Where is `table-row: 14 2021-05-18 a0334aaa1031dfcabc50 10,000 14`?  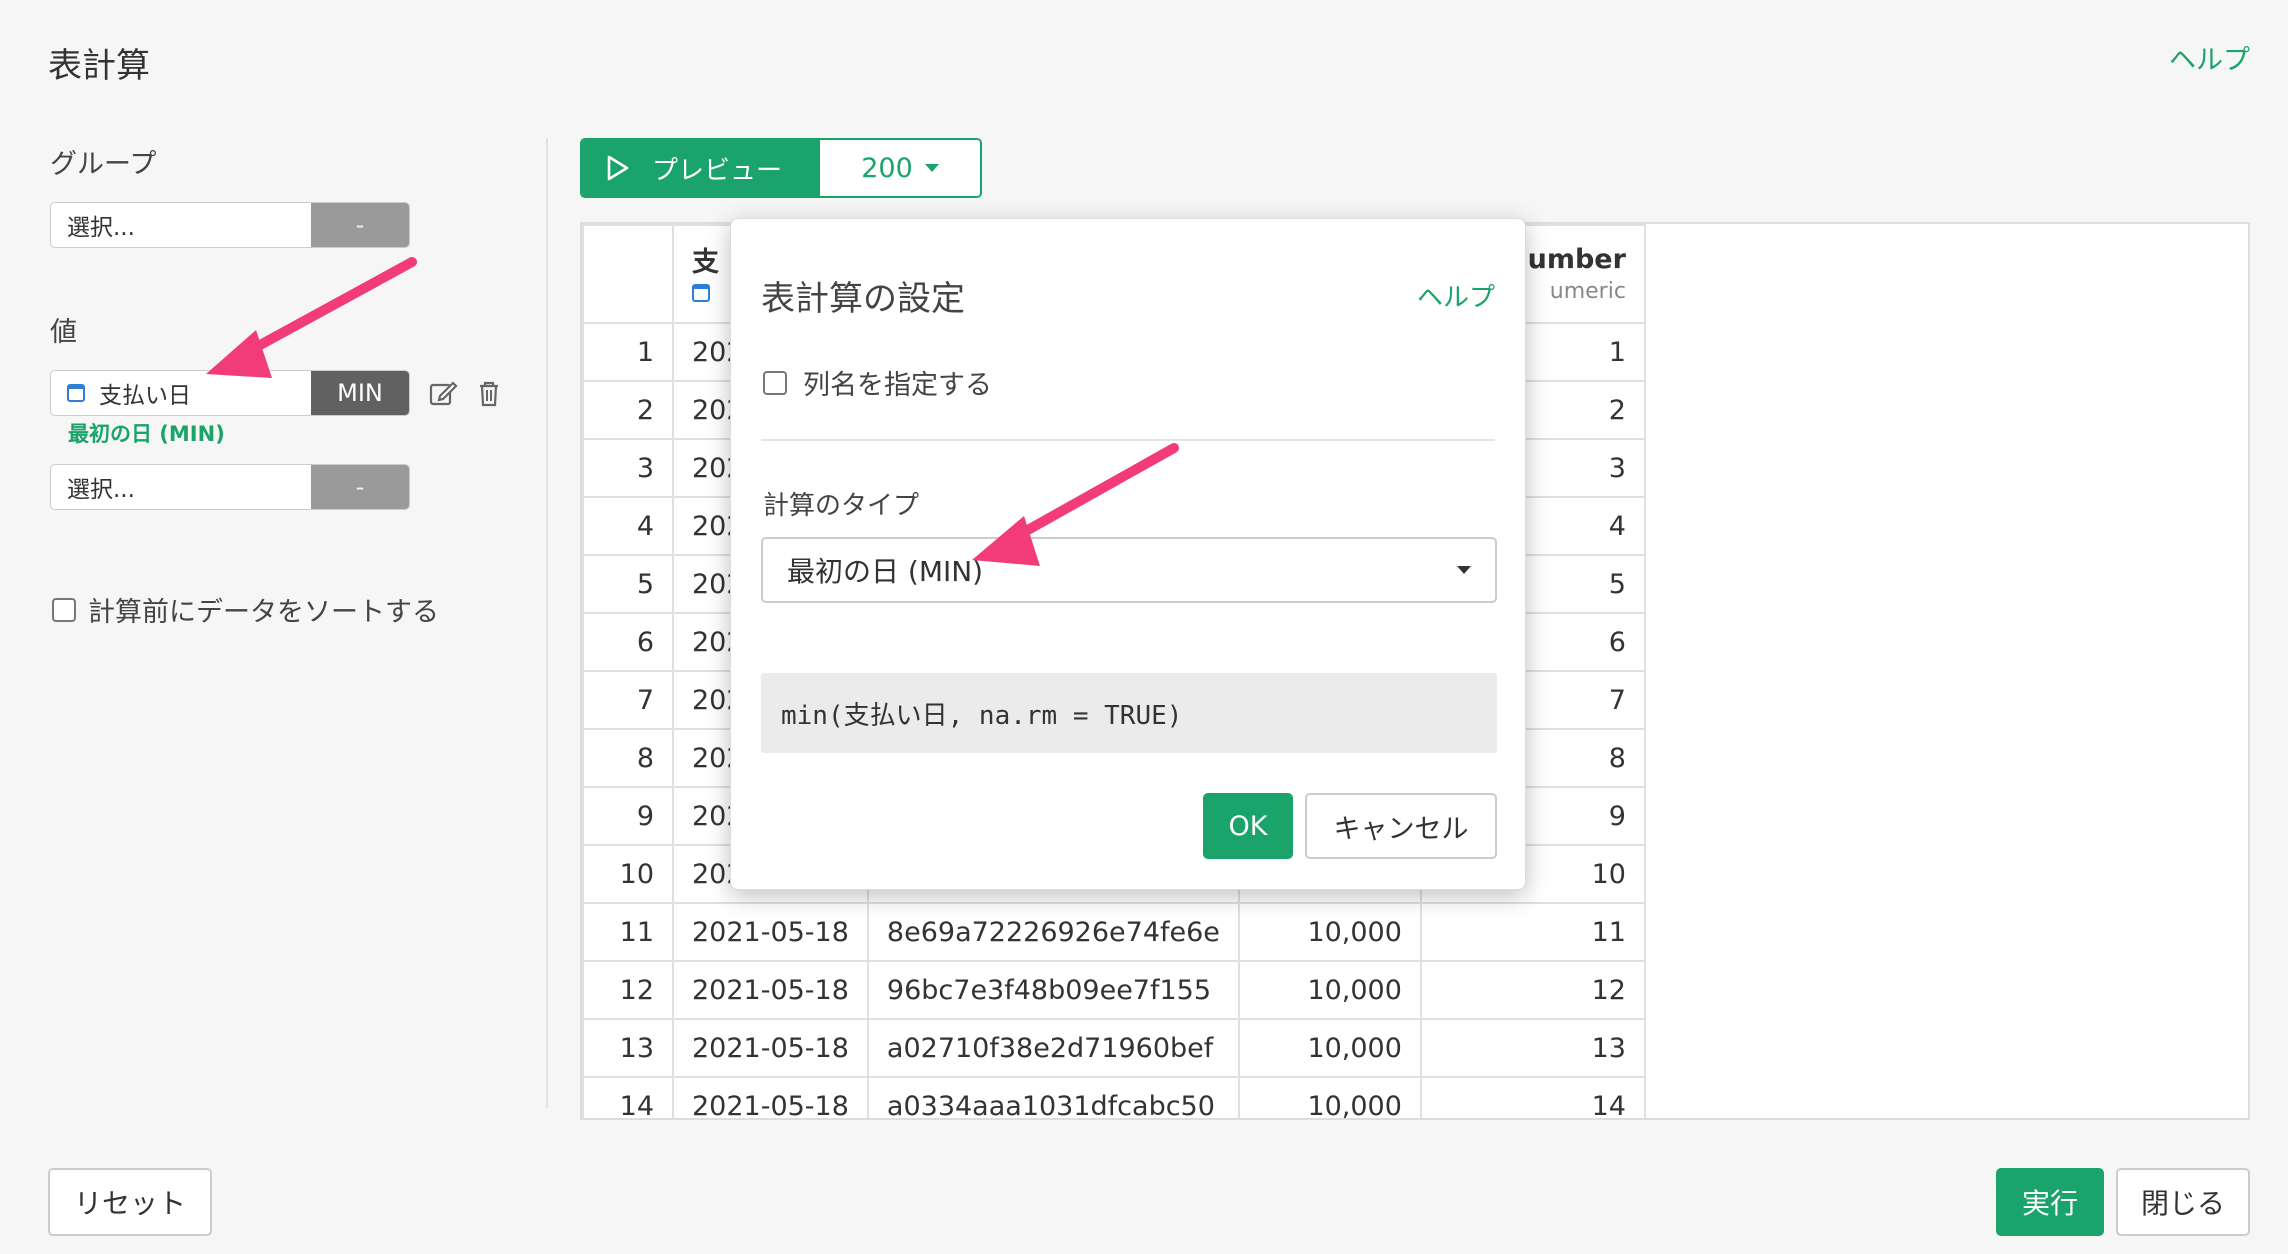
table-row: 14 2021-05-18 a0334aaa1031dfcabc50 10,000 14 is located at coordinates (1114, 1097).